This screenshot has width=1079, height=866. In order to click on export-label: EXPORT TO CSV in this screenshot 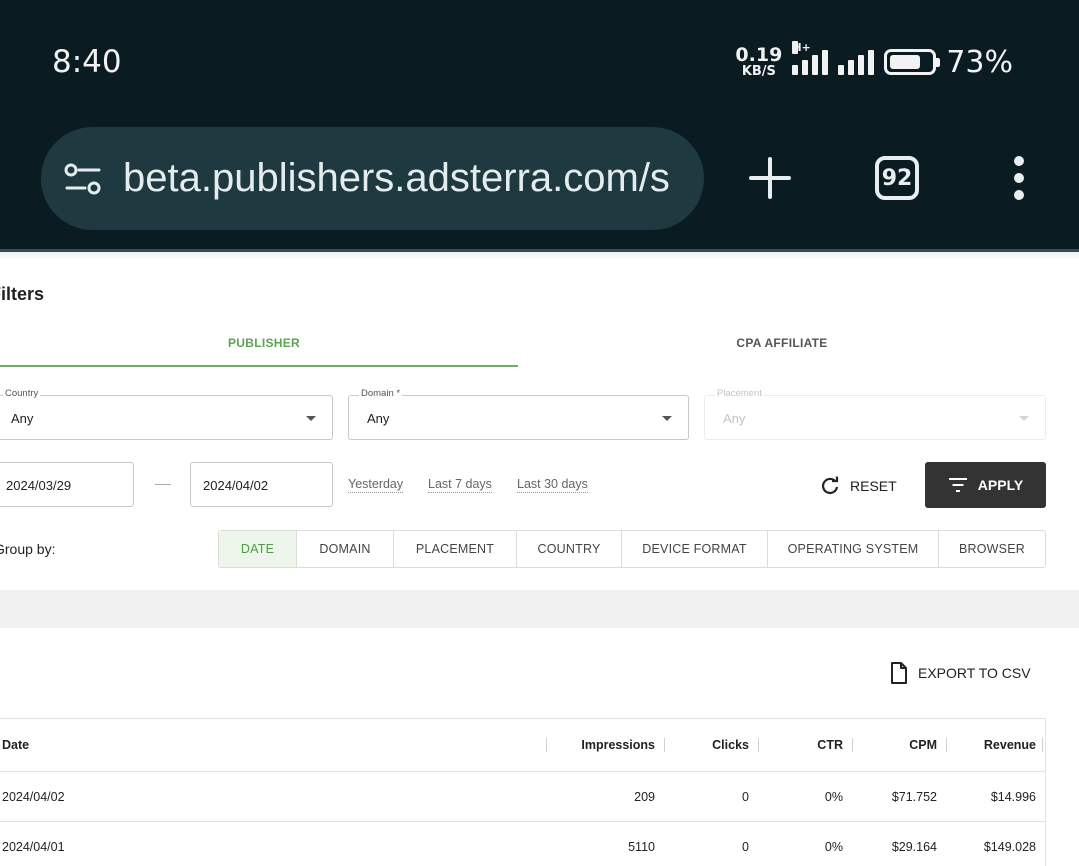, I will do `click(974, 673)`.